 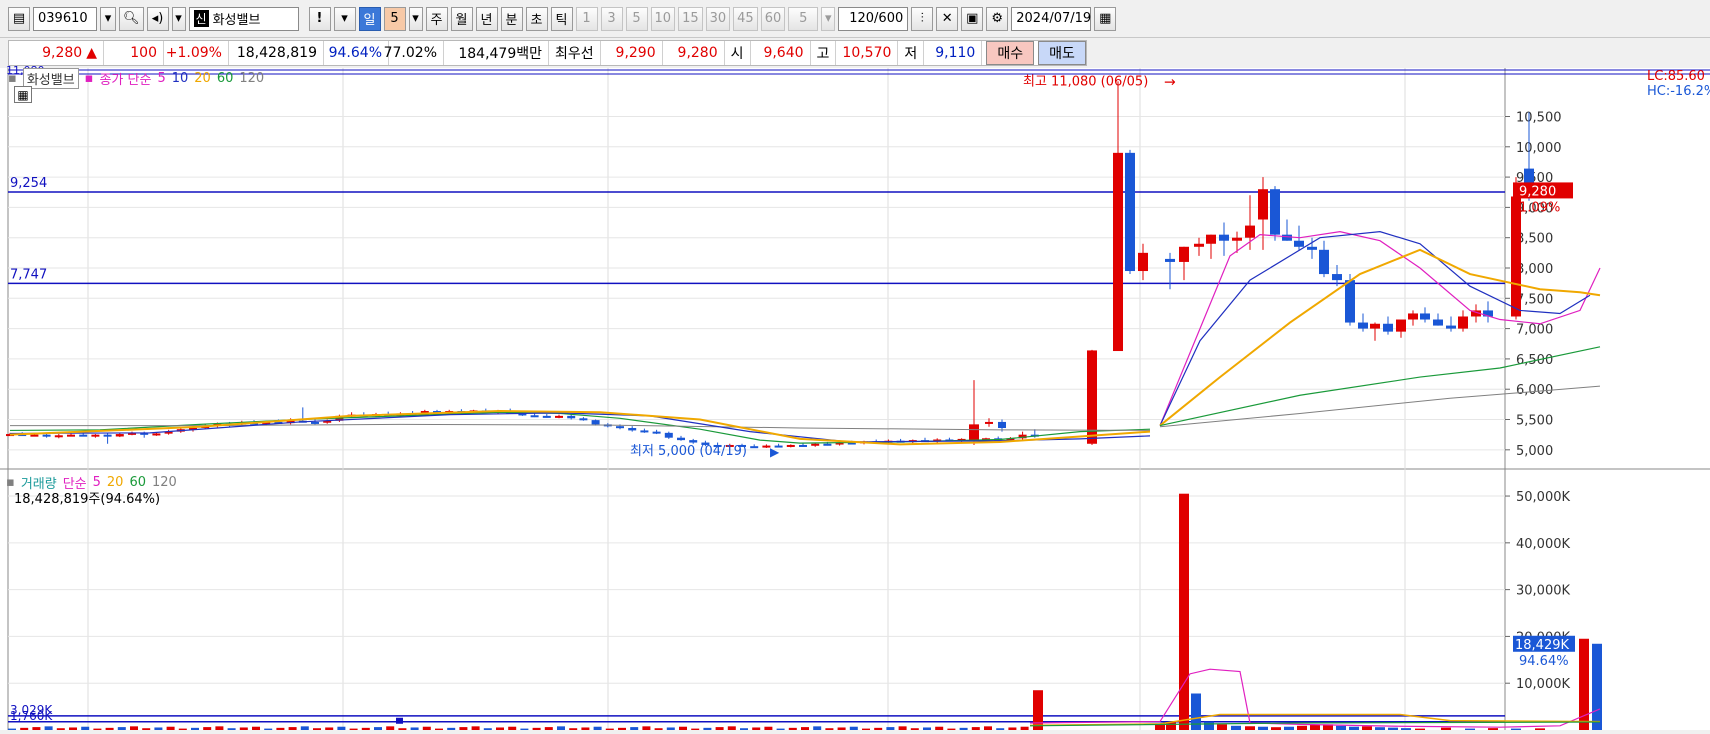 I want to click on volume-tick-label: 50,000K, so click(x=1543, y=497).